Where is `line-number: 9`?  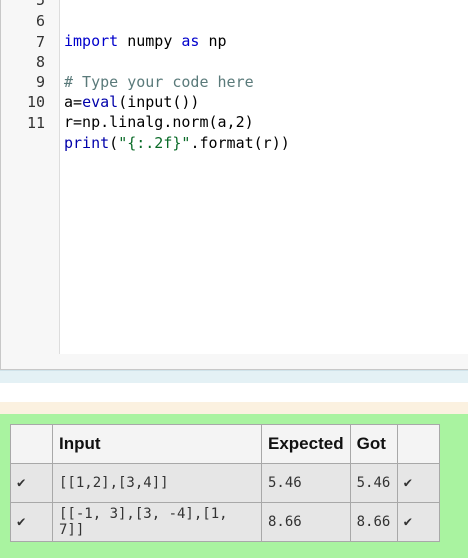
line-number: 9 is located at coordinates (40, 82).